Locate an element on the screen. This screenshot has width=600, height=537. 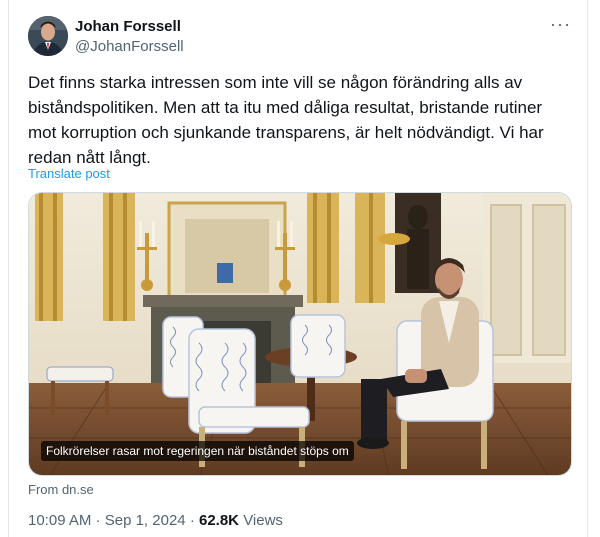
views-count: 62.8K is located at coordinates (219, 520).